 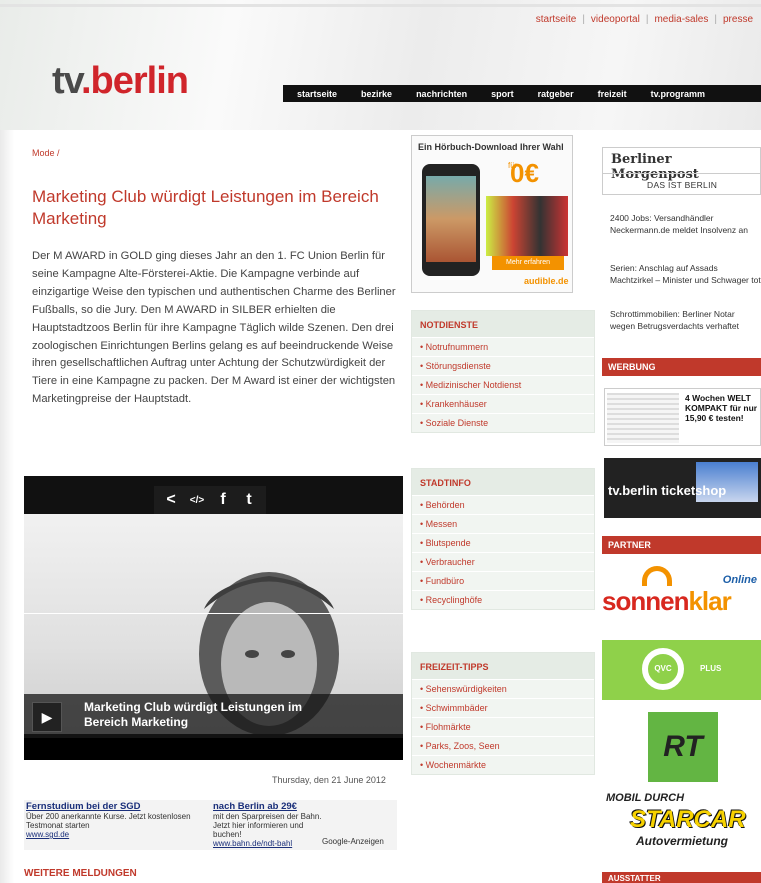 What do you see at coordinates (210, 500) in the screenshot?
I see `video-share-bar: < </> f t` at bounding box center [210, 500].